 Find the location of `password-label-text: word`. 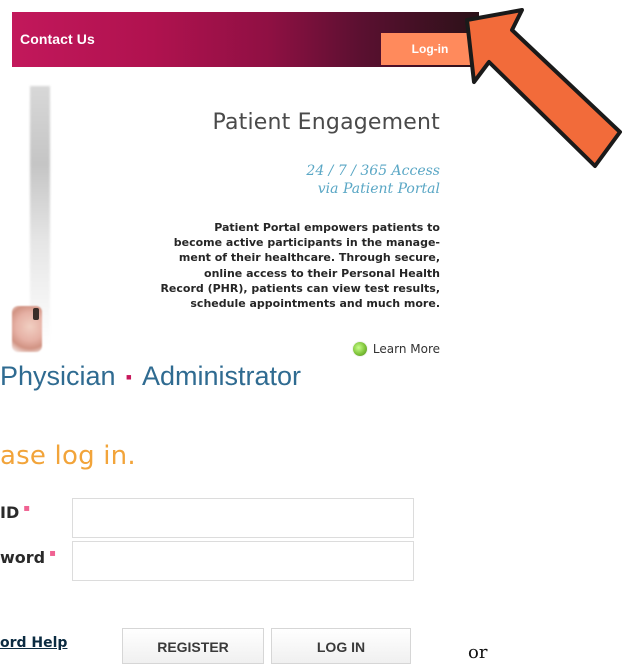

password-label-text: word is located at coordinates (23, 557).